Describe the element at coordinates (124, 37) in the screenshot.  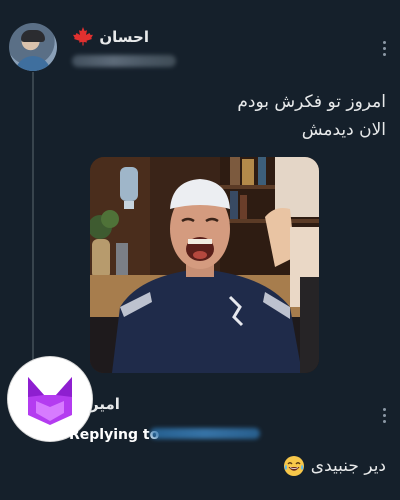
I see `author-name: احسان` at that location.